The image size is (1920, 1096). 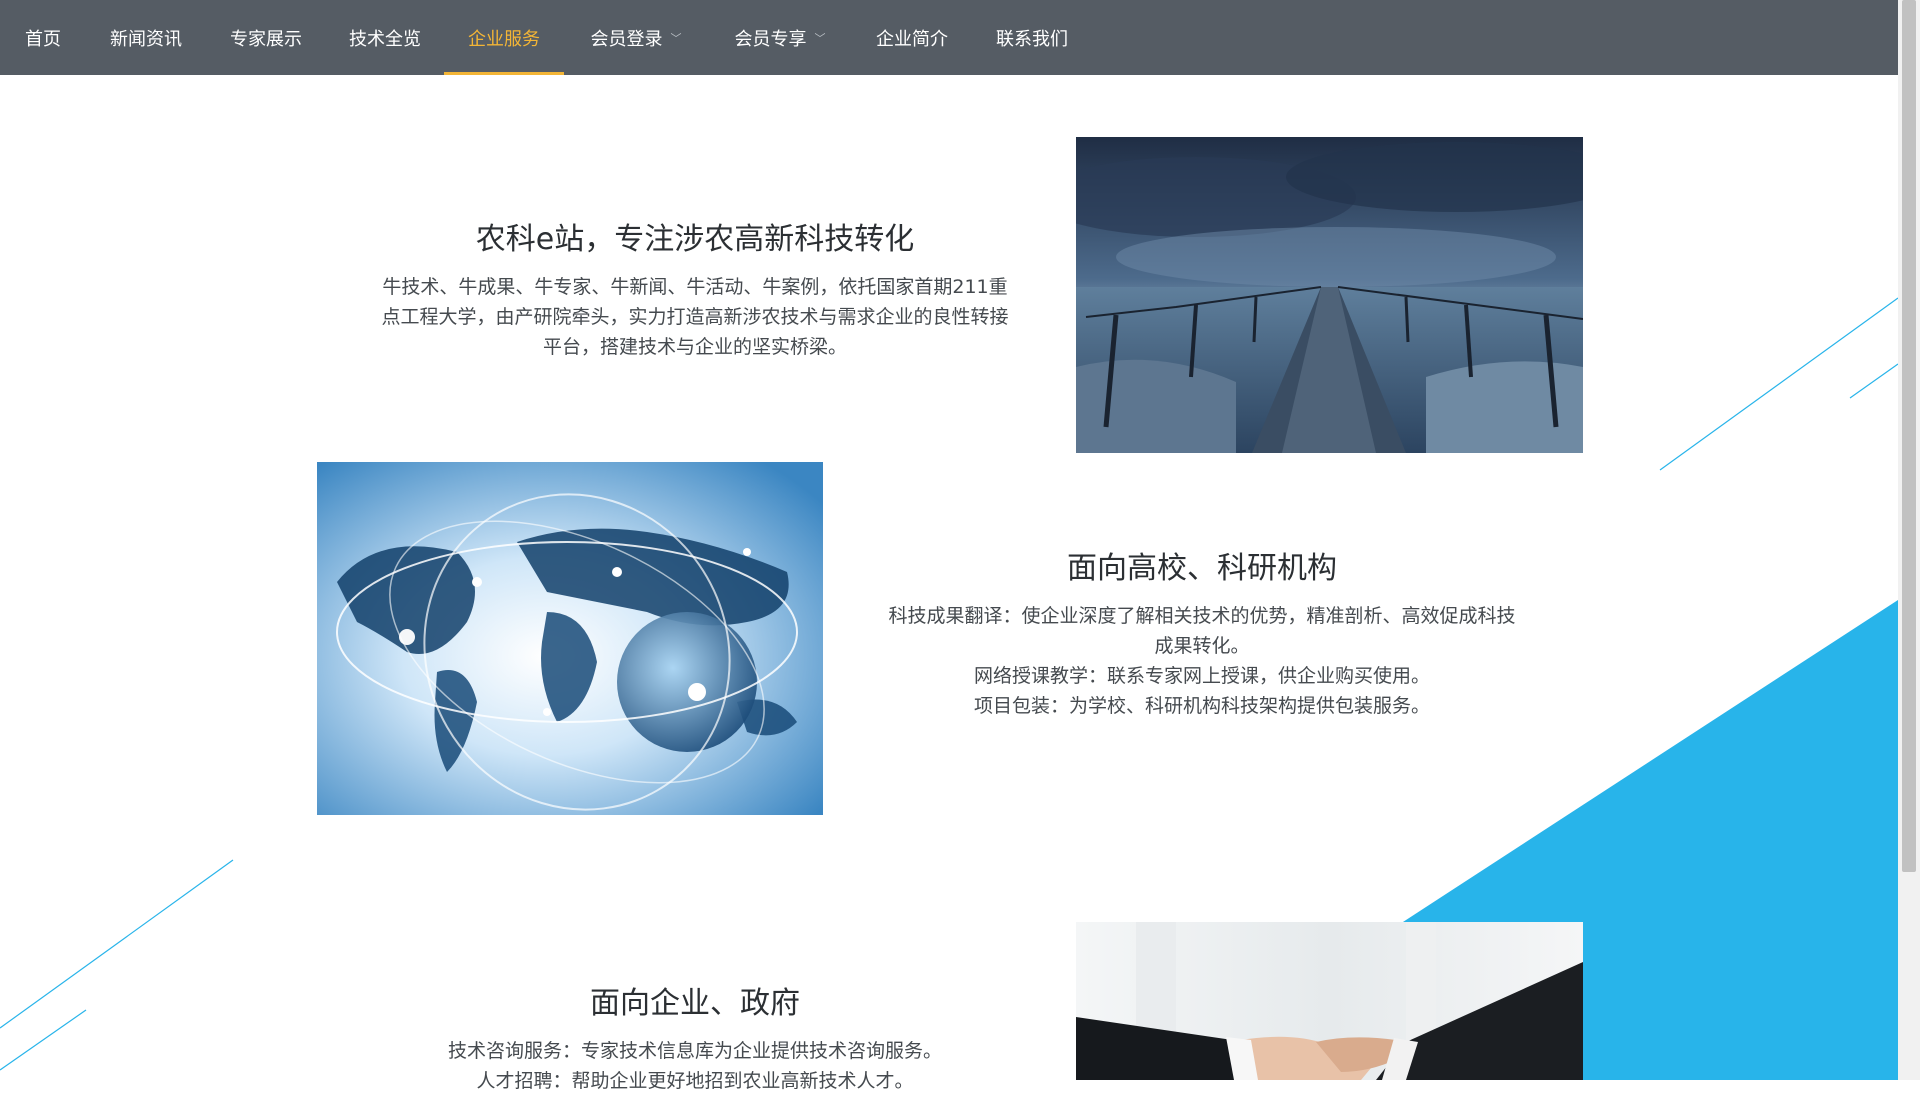 What do you see at coordinates (1201, 706) in the screenshot?
I see `service-line: 项目包装：为学校、科研机构科技架构提供包装服务。` at bounding box center [1201, 706].